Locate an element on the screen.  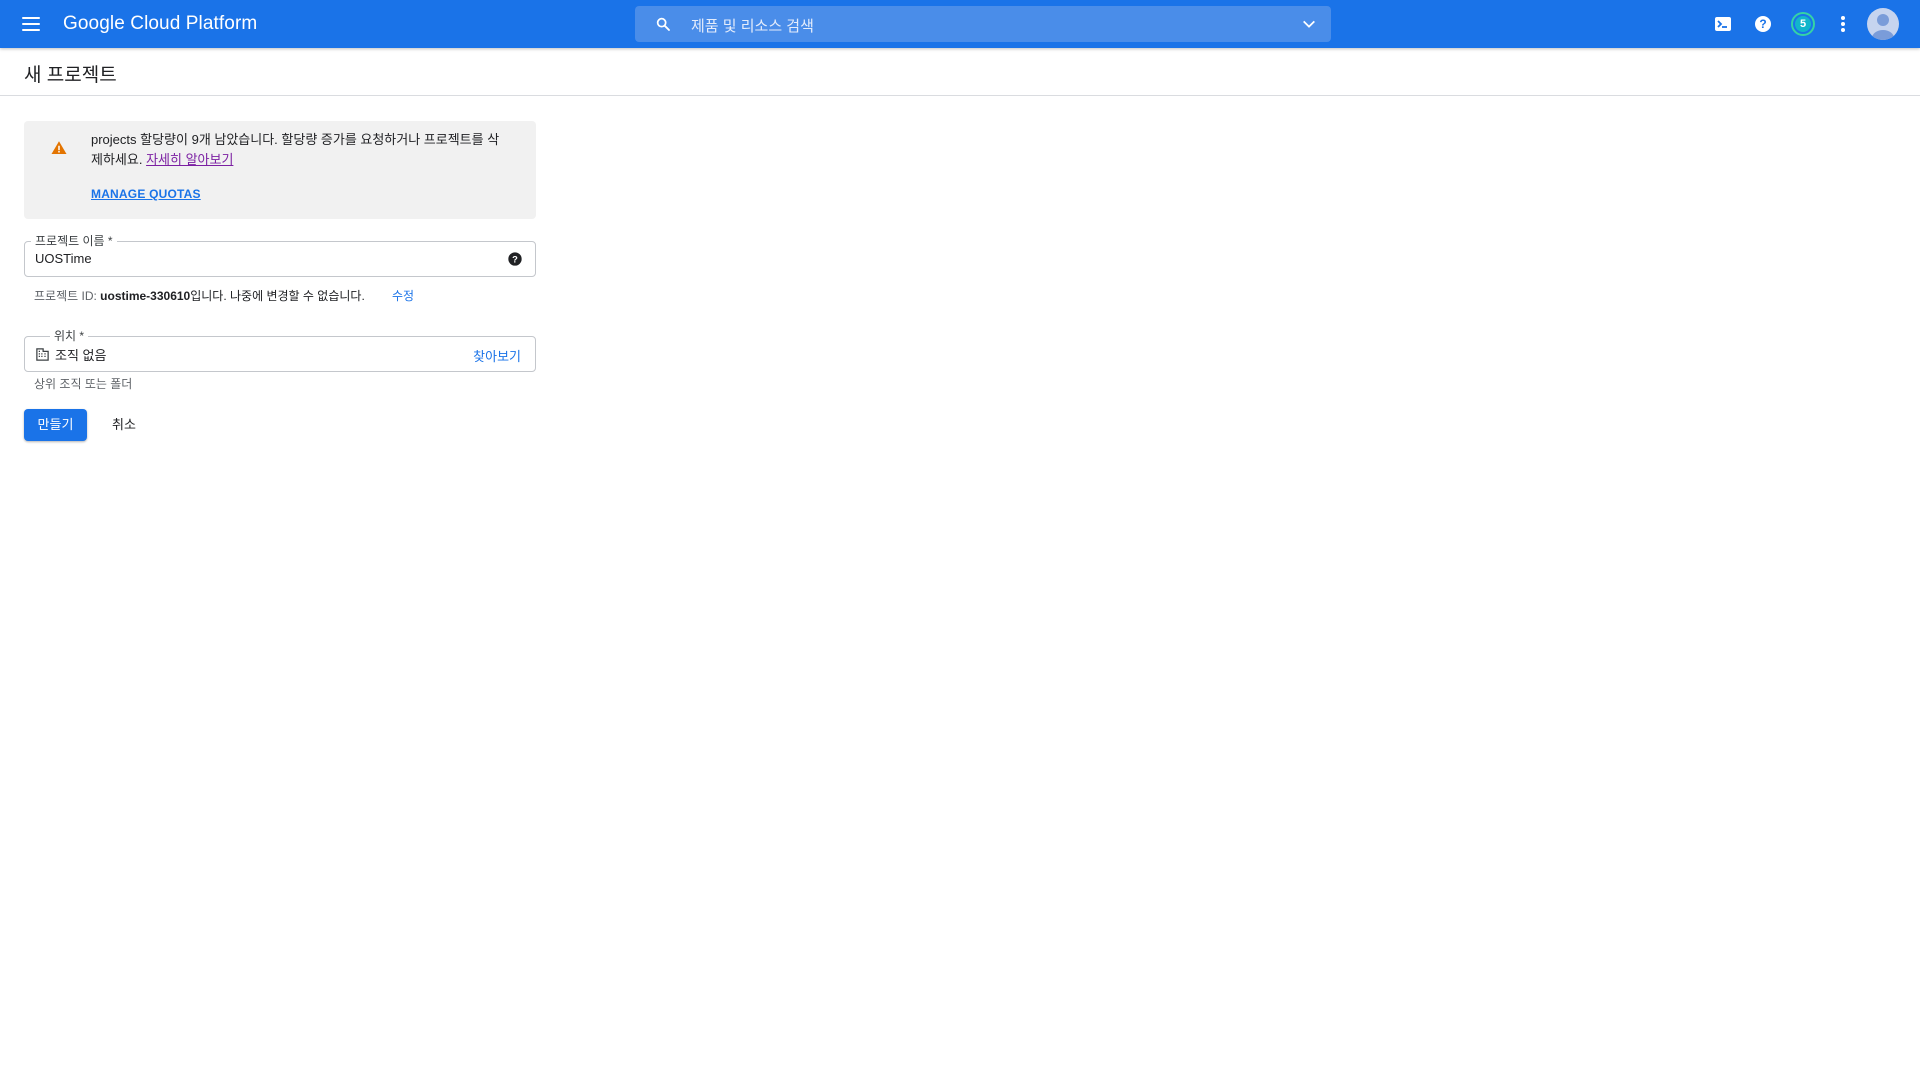
create-button: 만들기 is located at coordinates (55, 425).